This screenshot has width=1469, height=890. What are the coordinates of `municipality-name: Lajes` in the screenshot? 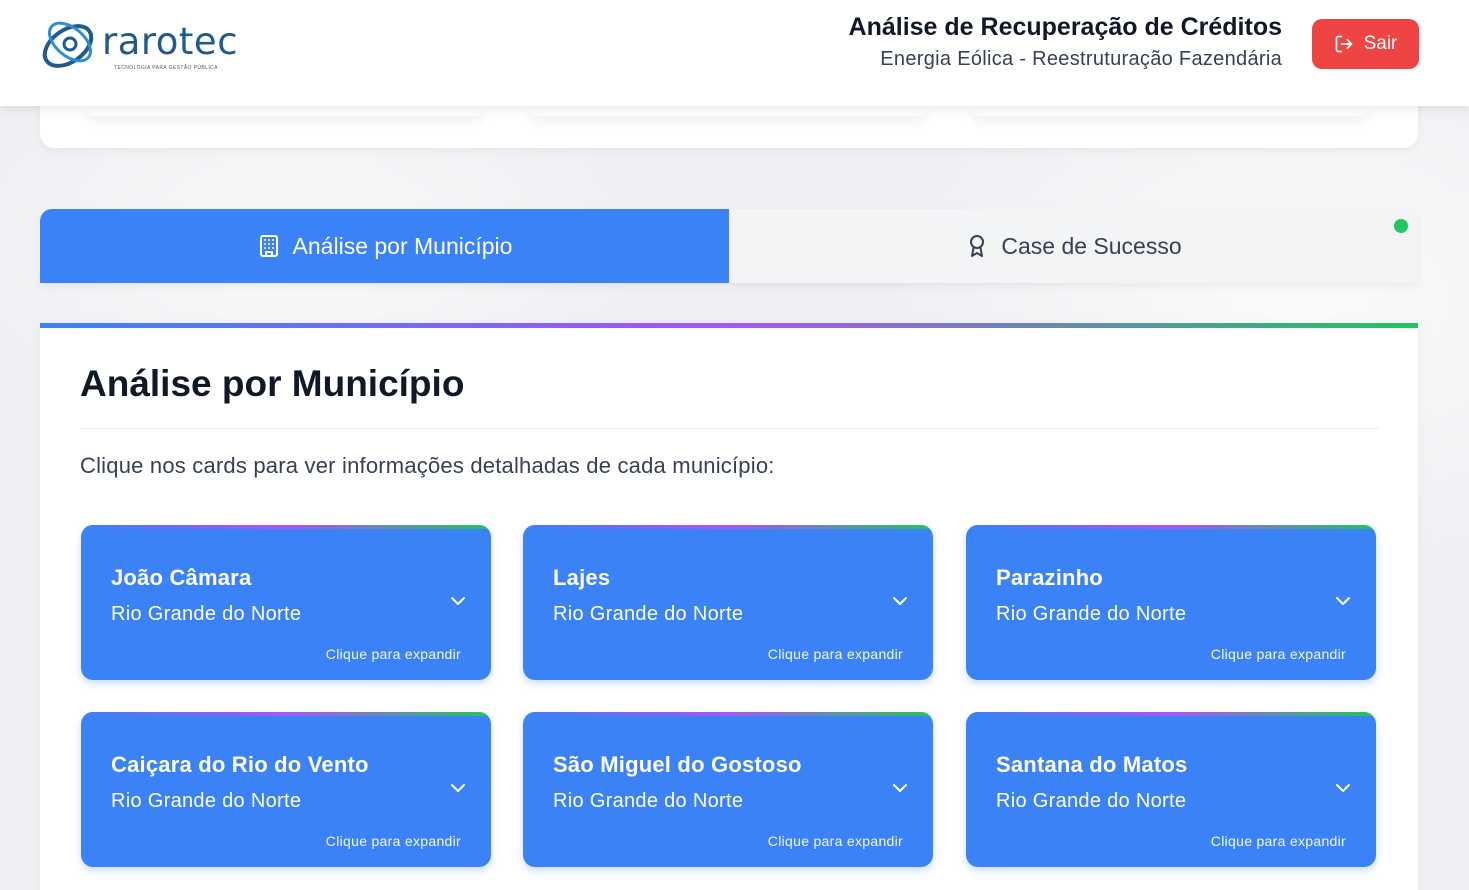 It's located at (582, 577).